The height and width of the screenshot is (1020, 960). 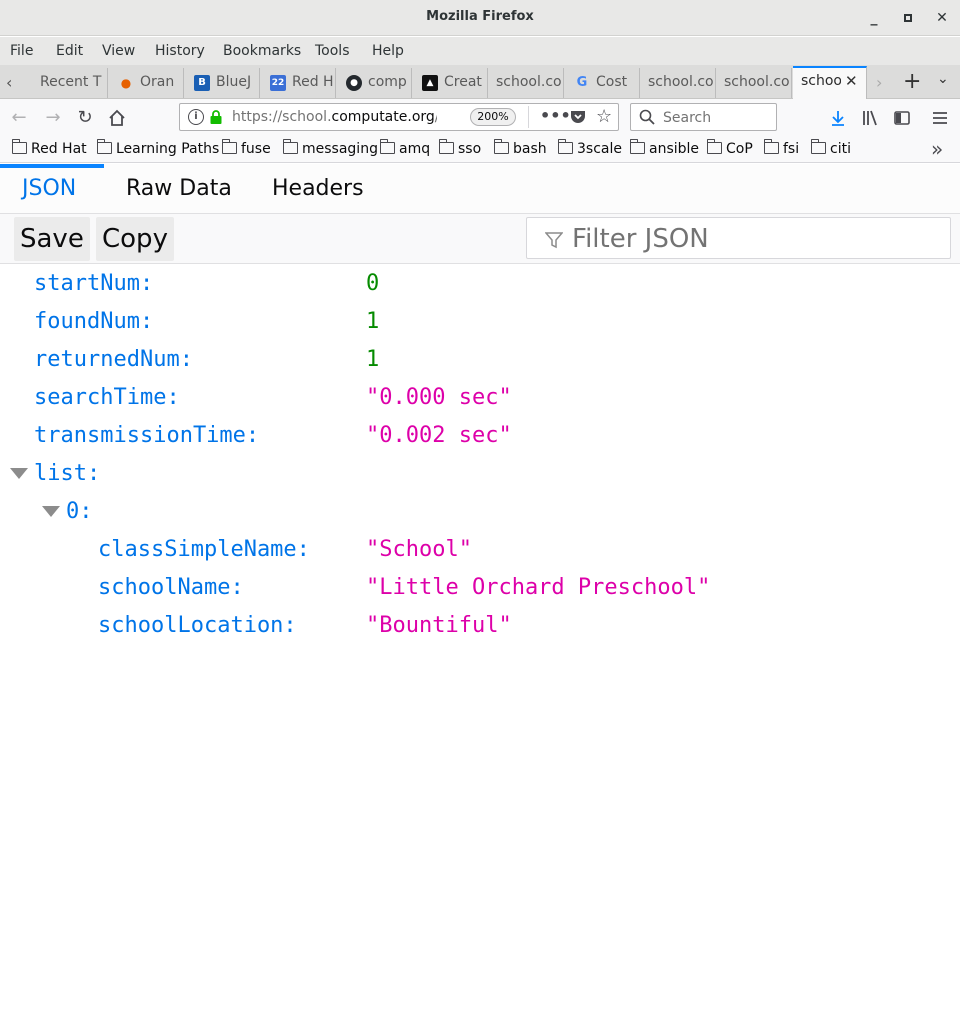 I want to click on tab-scroll-right-icon: ›, so click(x=879, y=82).